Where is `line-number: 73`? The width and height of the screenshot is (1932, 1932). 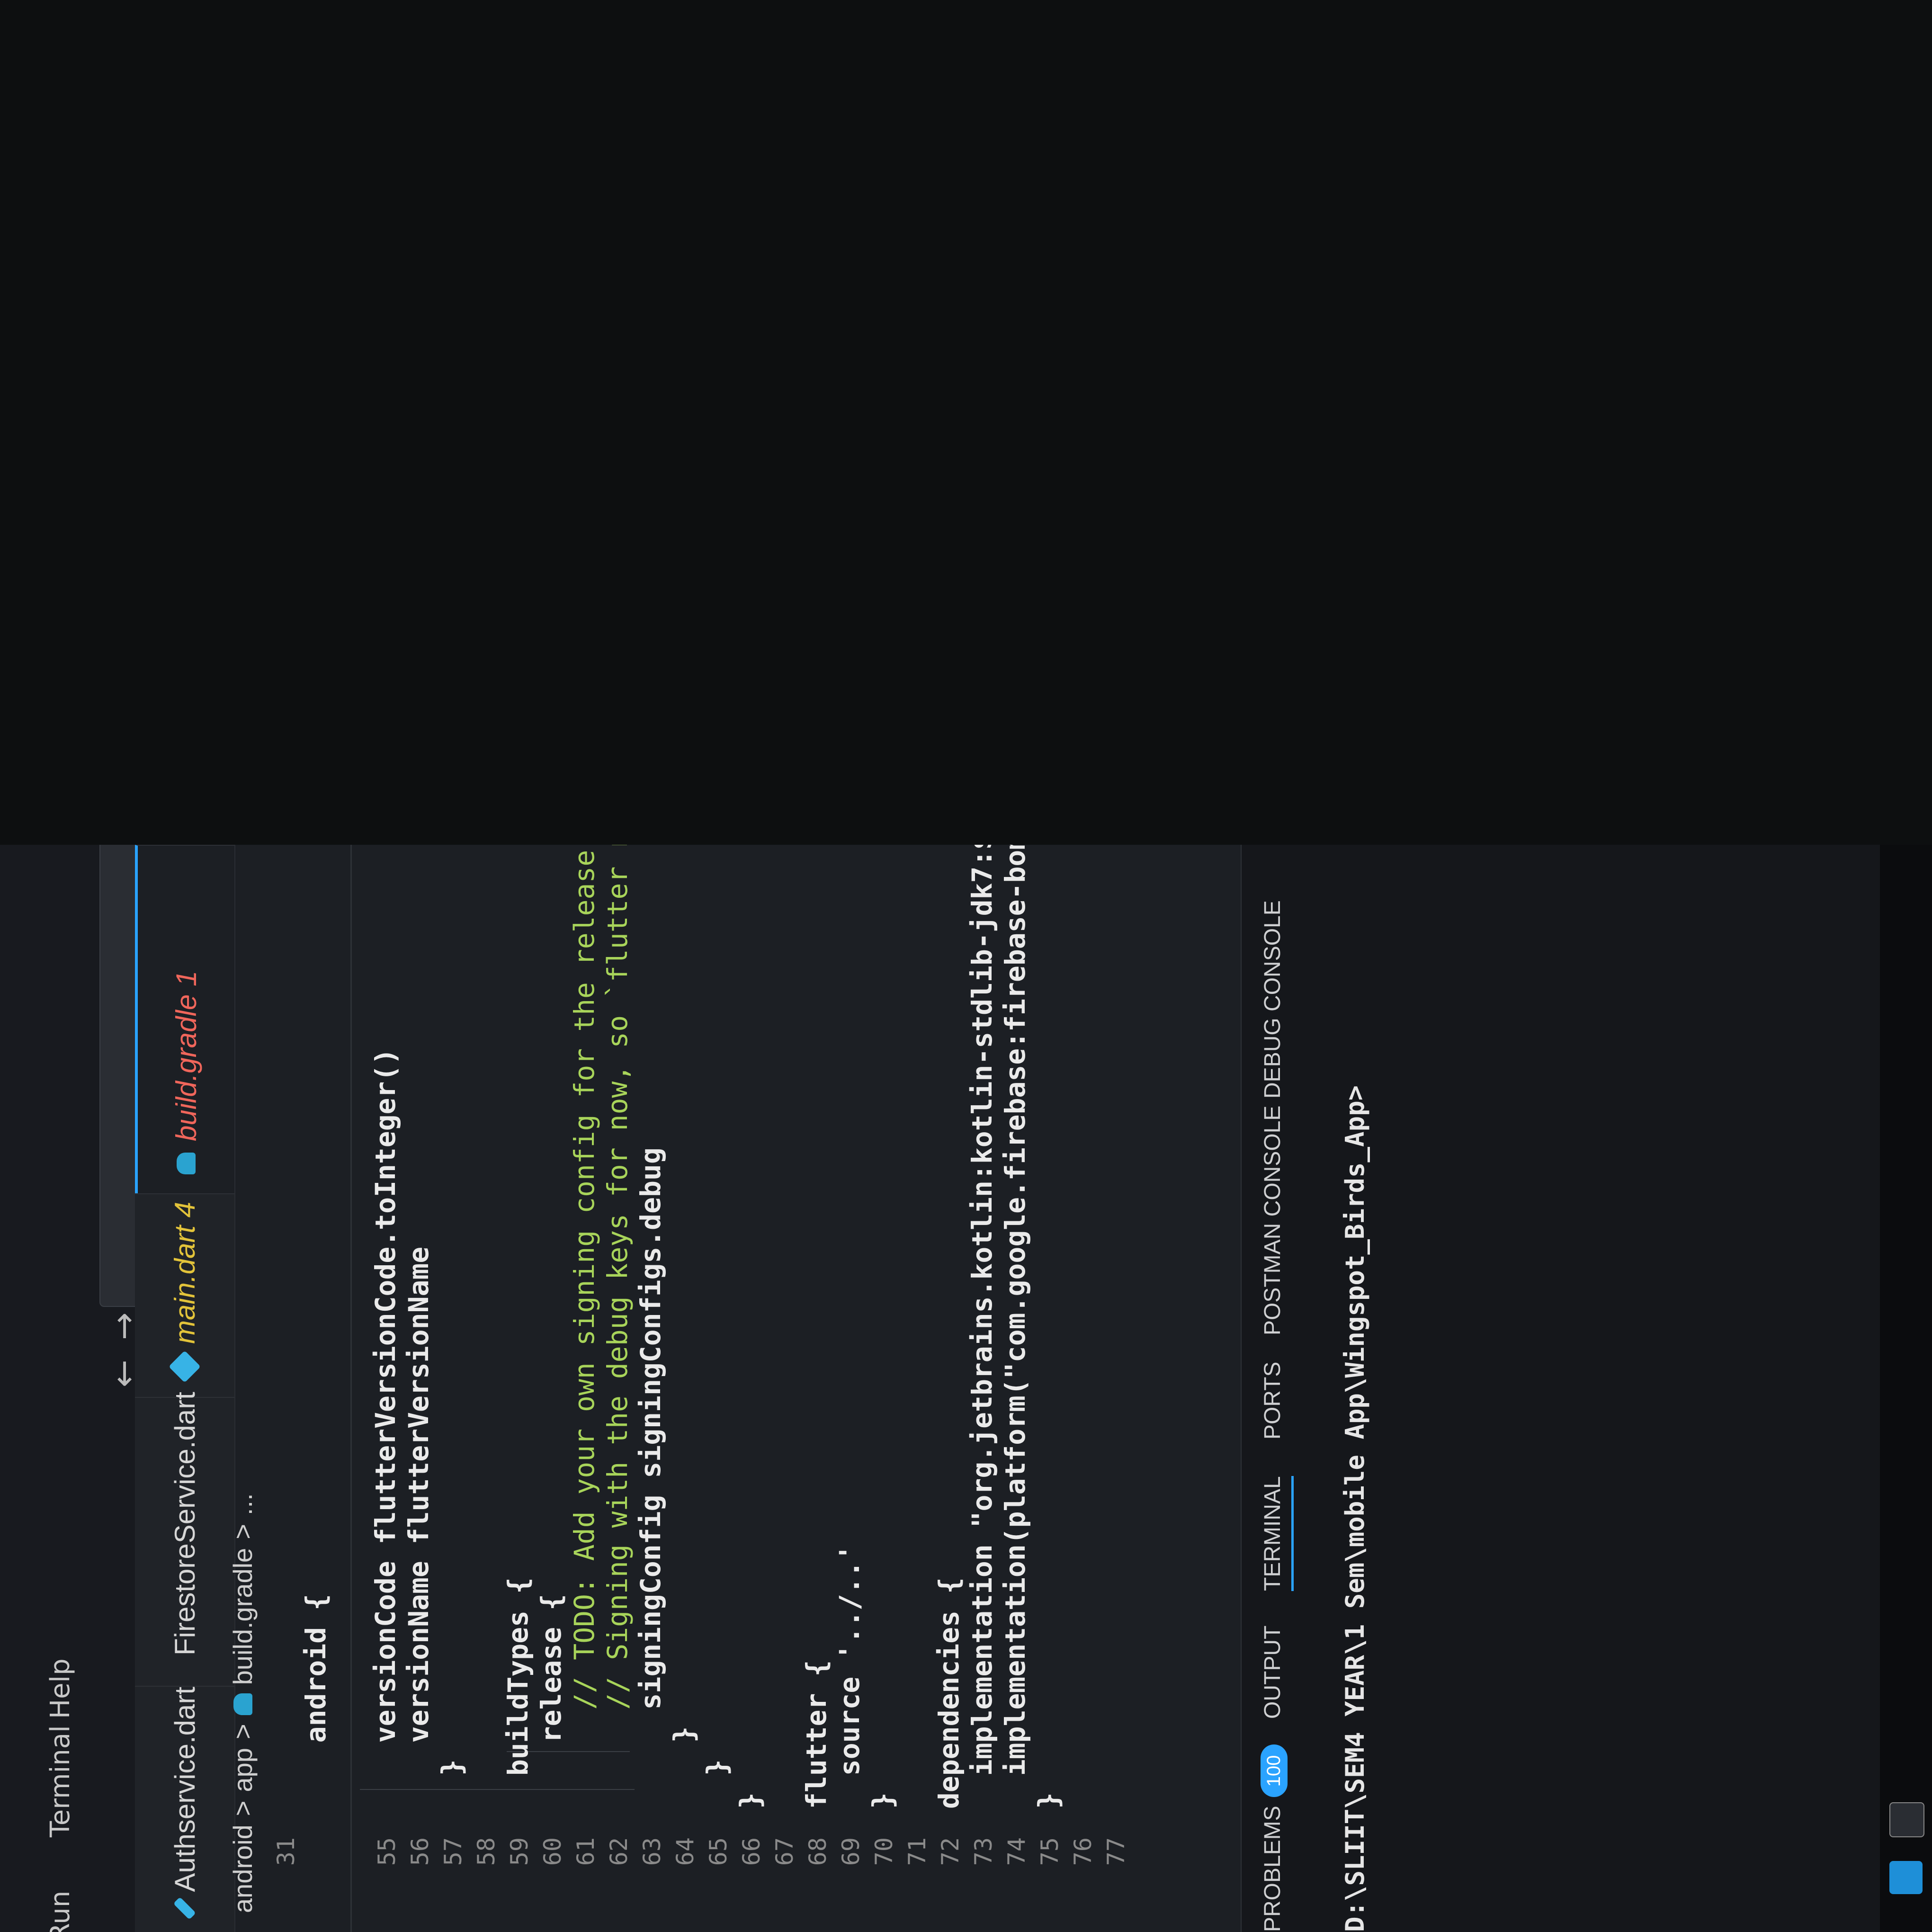
line-number: 73 is located at coordinates (983, 1884).